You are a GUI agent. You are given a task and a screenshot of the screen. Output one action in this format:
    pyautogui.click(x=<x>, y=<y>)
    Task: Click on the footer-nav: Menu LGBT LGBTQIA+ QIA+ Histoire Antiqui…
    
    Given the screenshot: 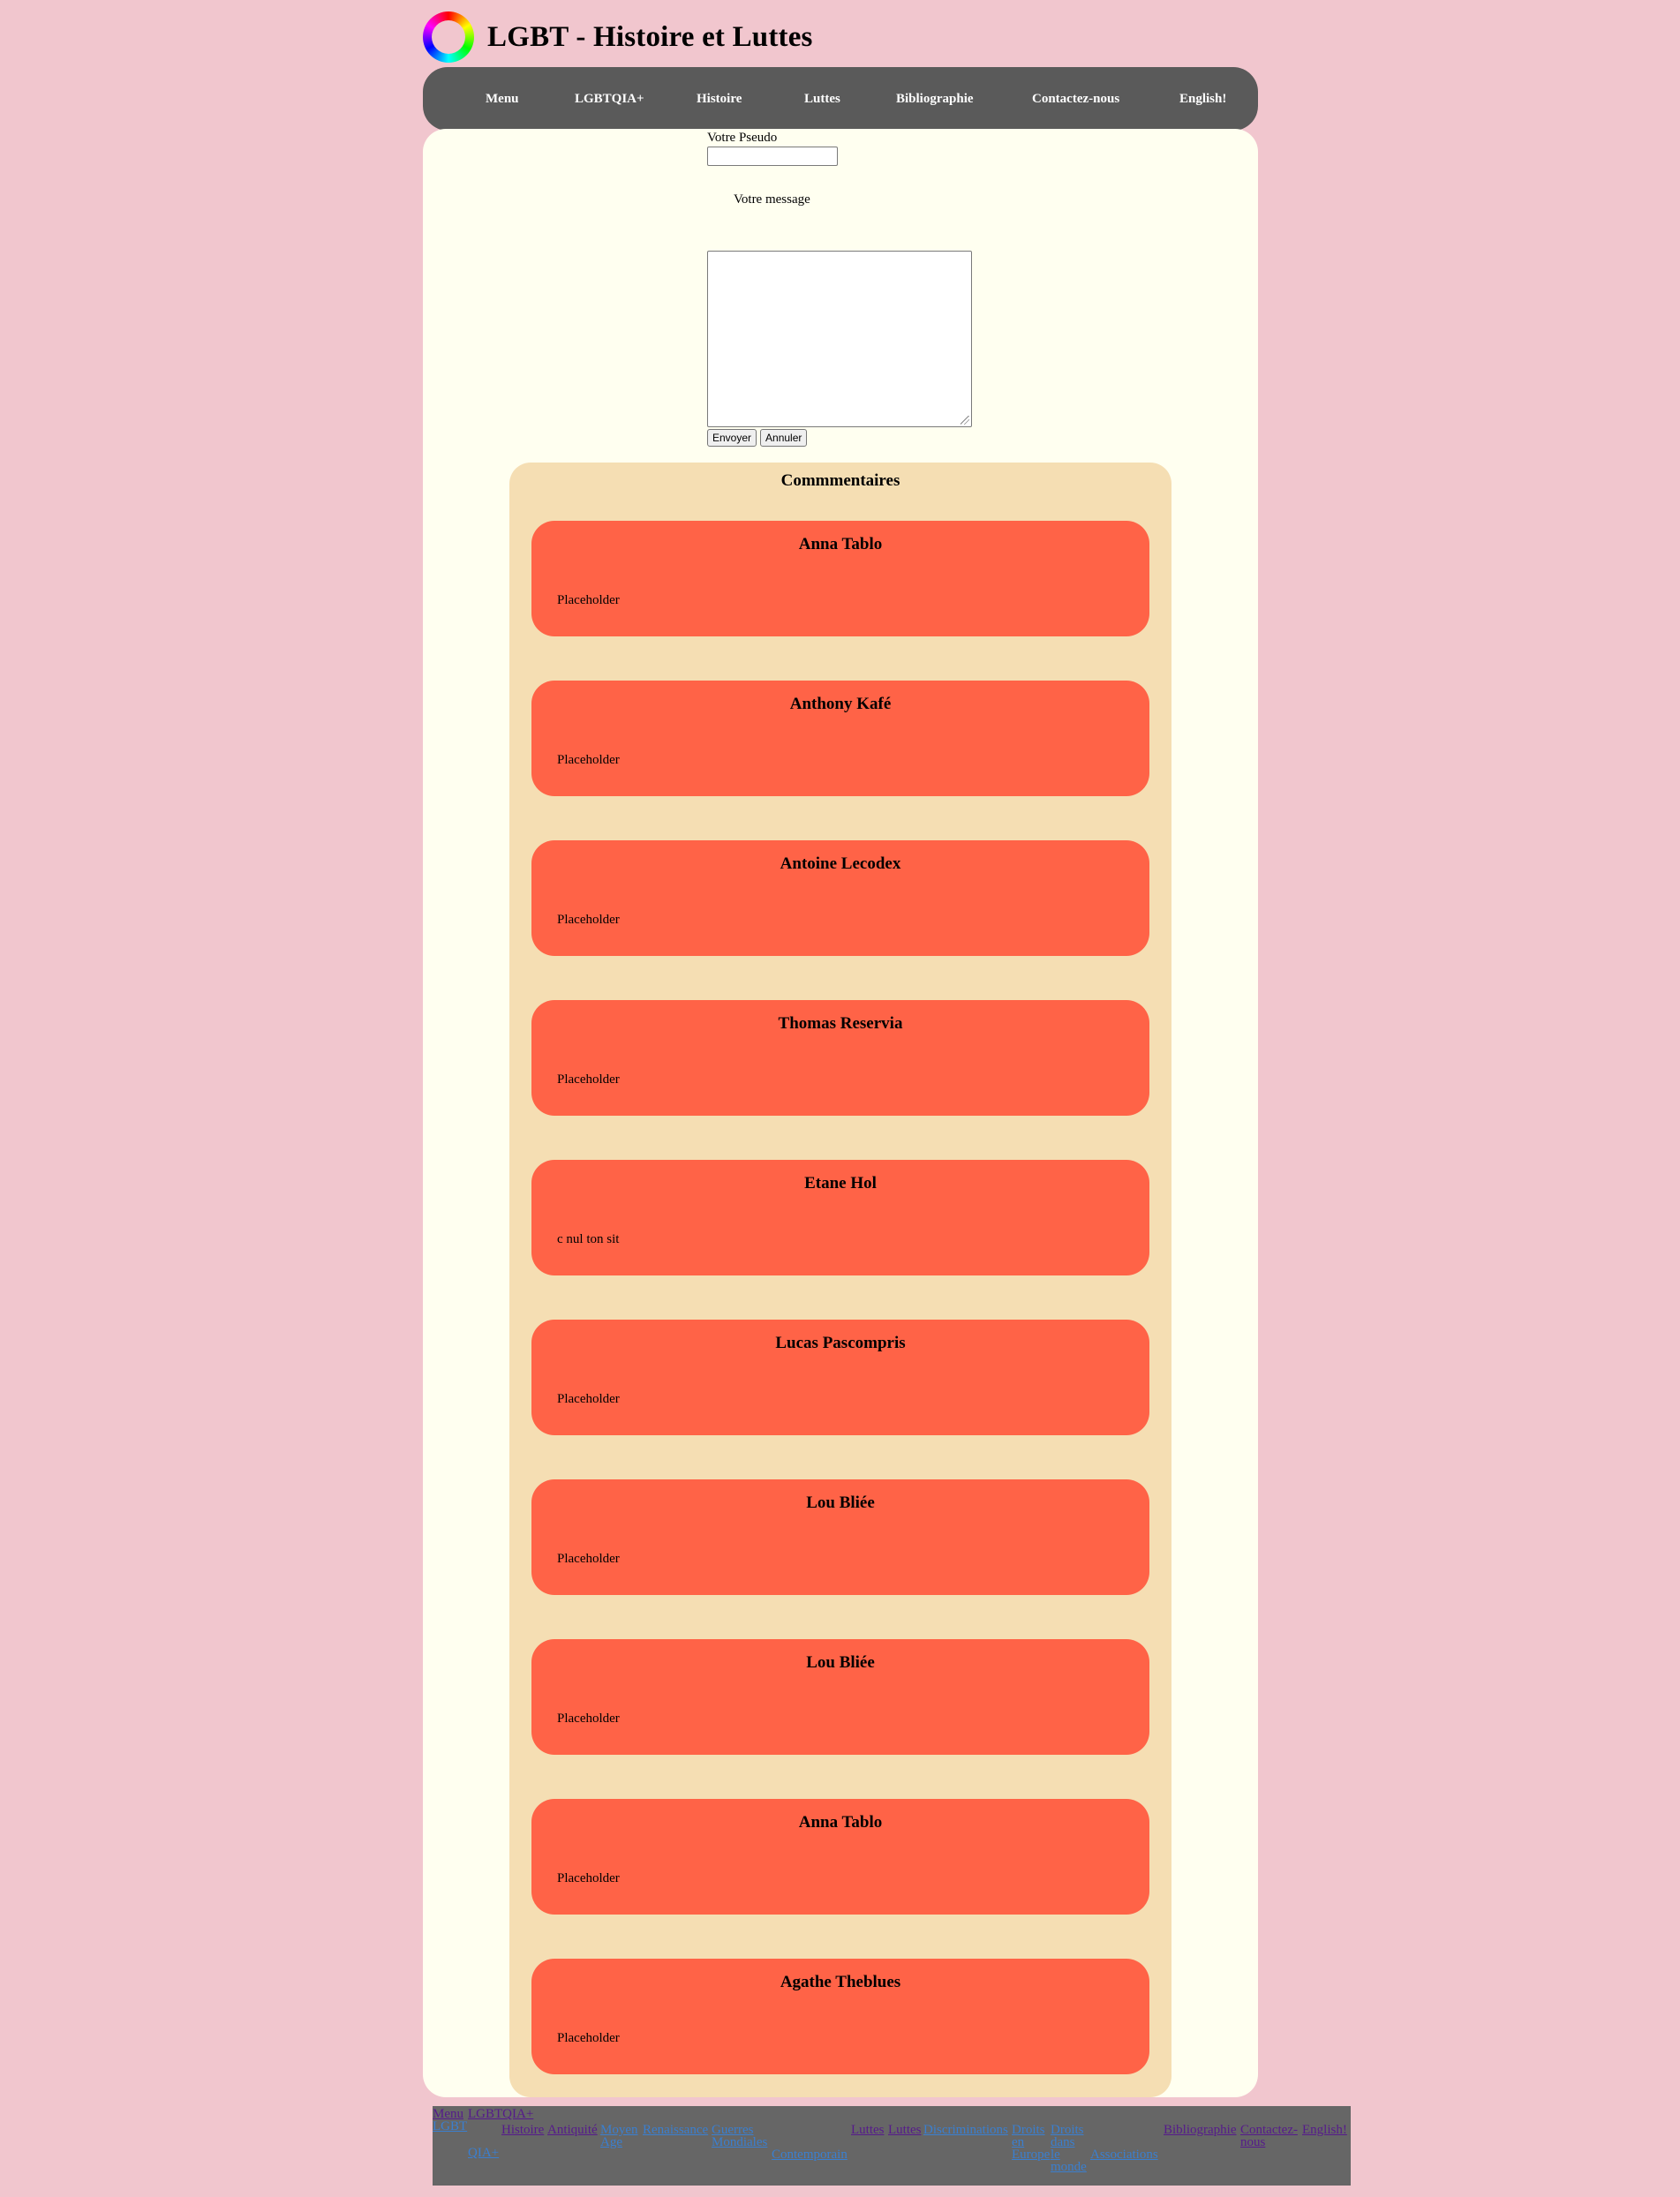 What is the action you would take?
    pyautogui.click(x=892, y=2146)
    